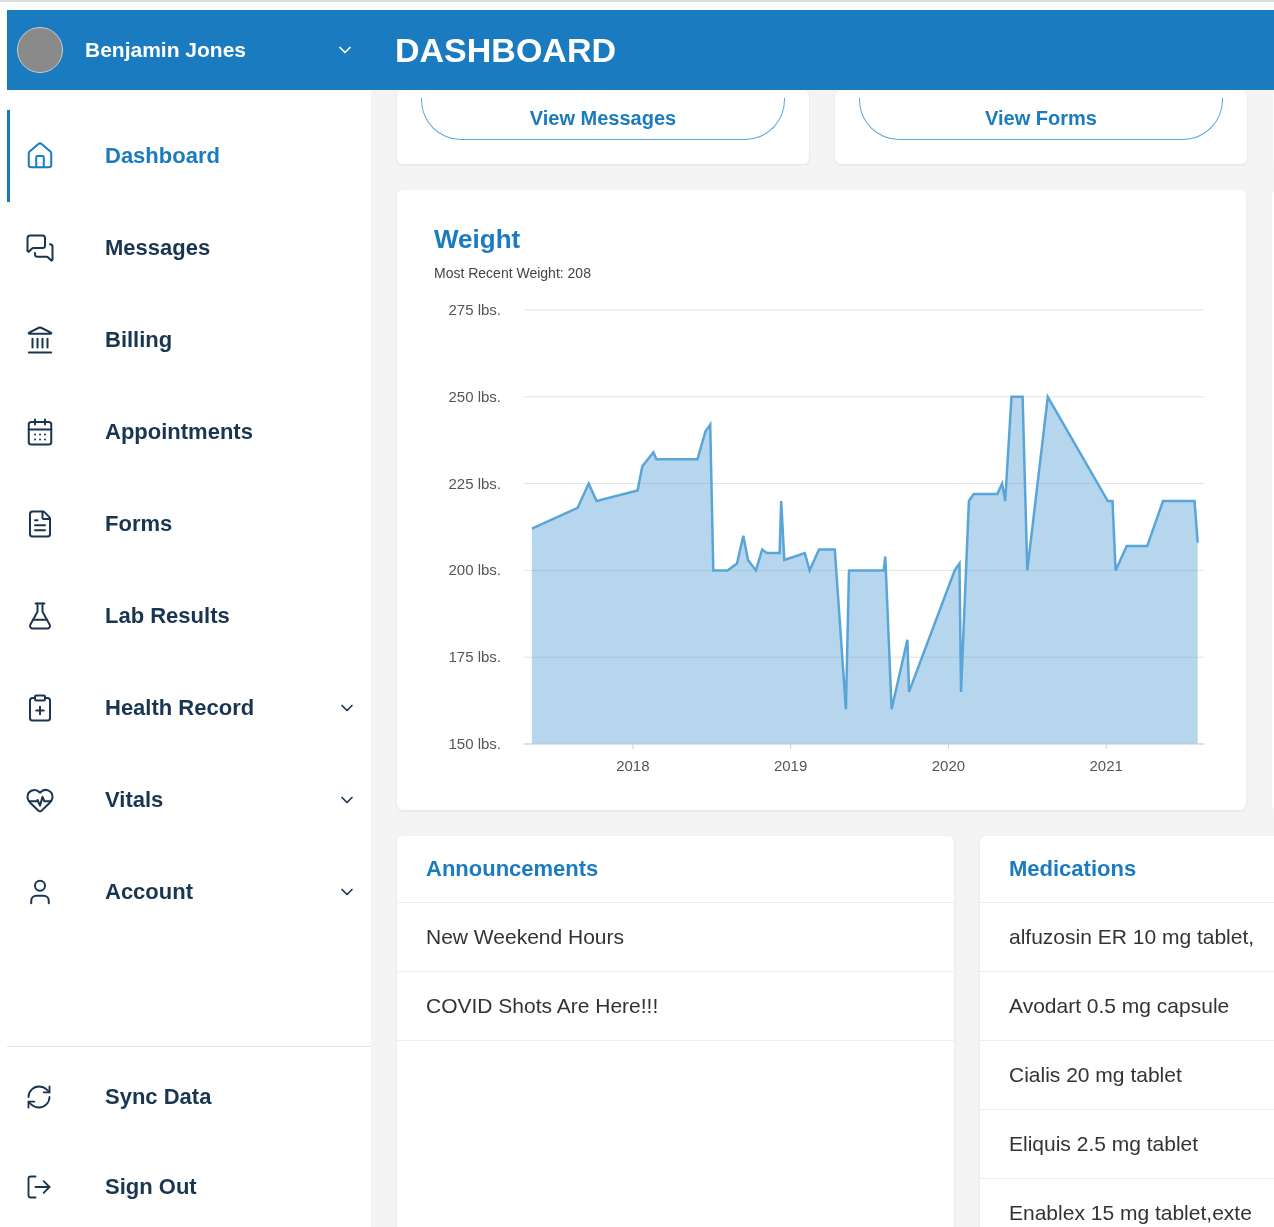 The height and width of the screenshot is (1227, 1274). What do you see at coordinates (189, 432) in the screenshot?
I see `sidebar-item: Appointments` at bounding box center [189, 432].